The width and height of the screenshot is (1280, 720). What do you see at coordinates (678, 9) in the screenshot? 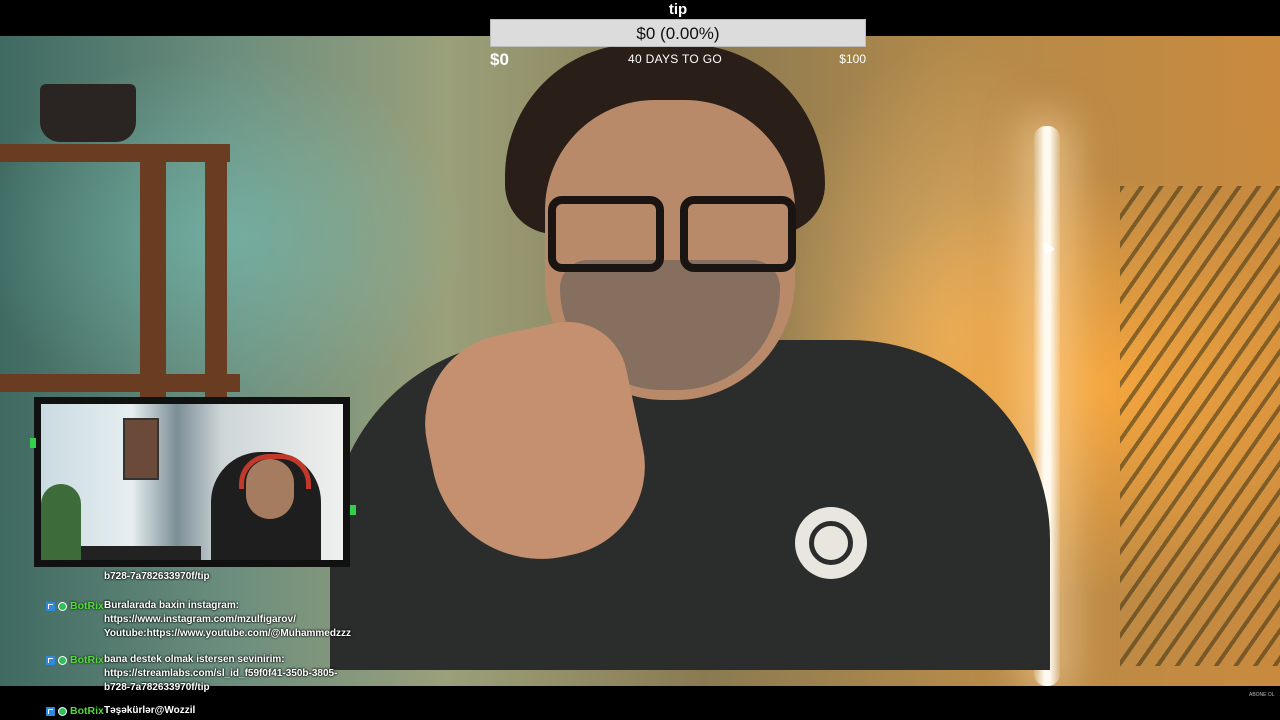
I see `goal-title: tip` at bounding box center [678, 9].